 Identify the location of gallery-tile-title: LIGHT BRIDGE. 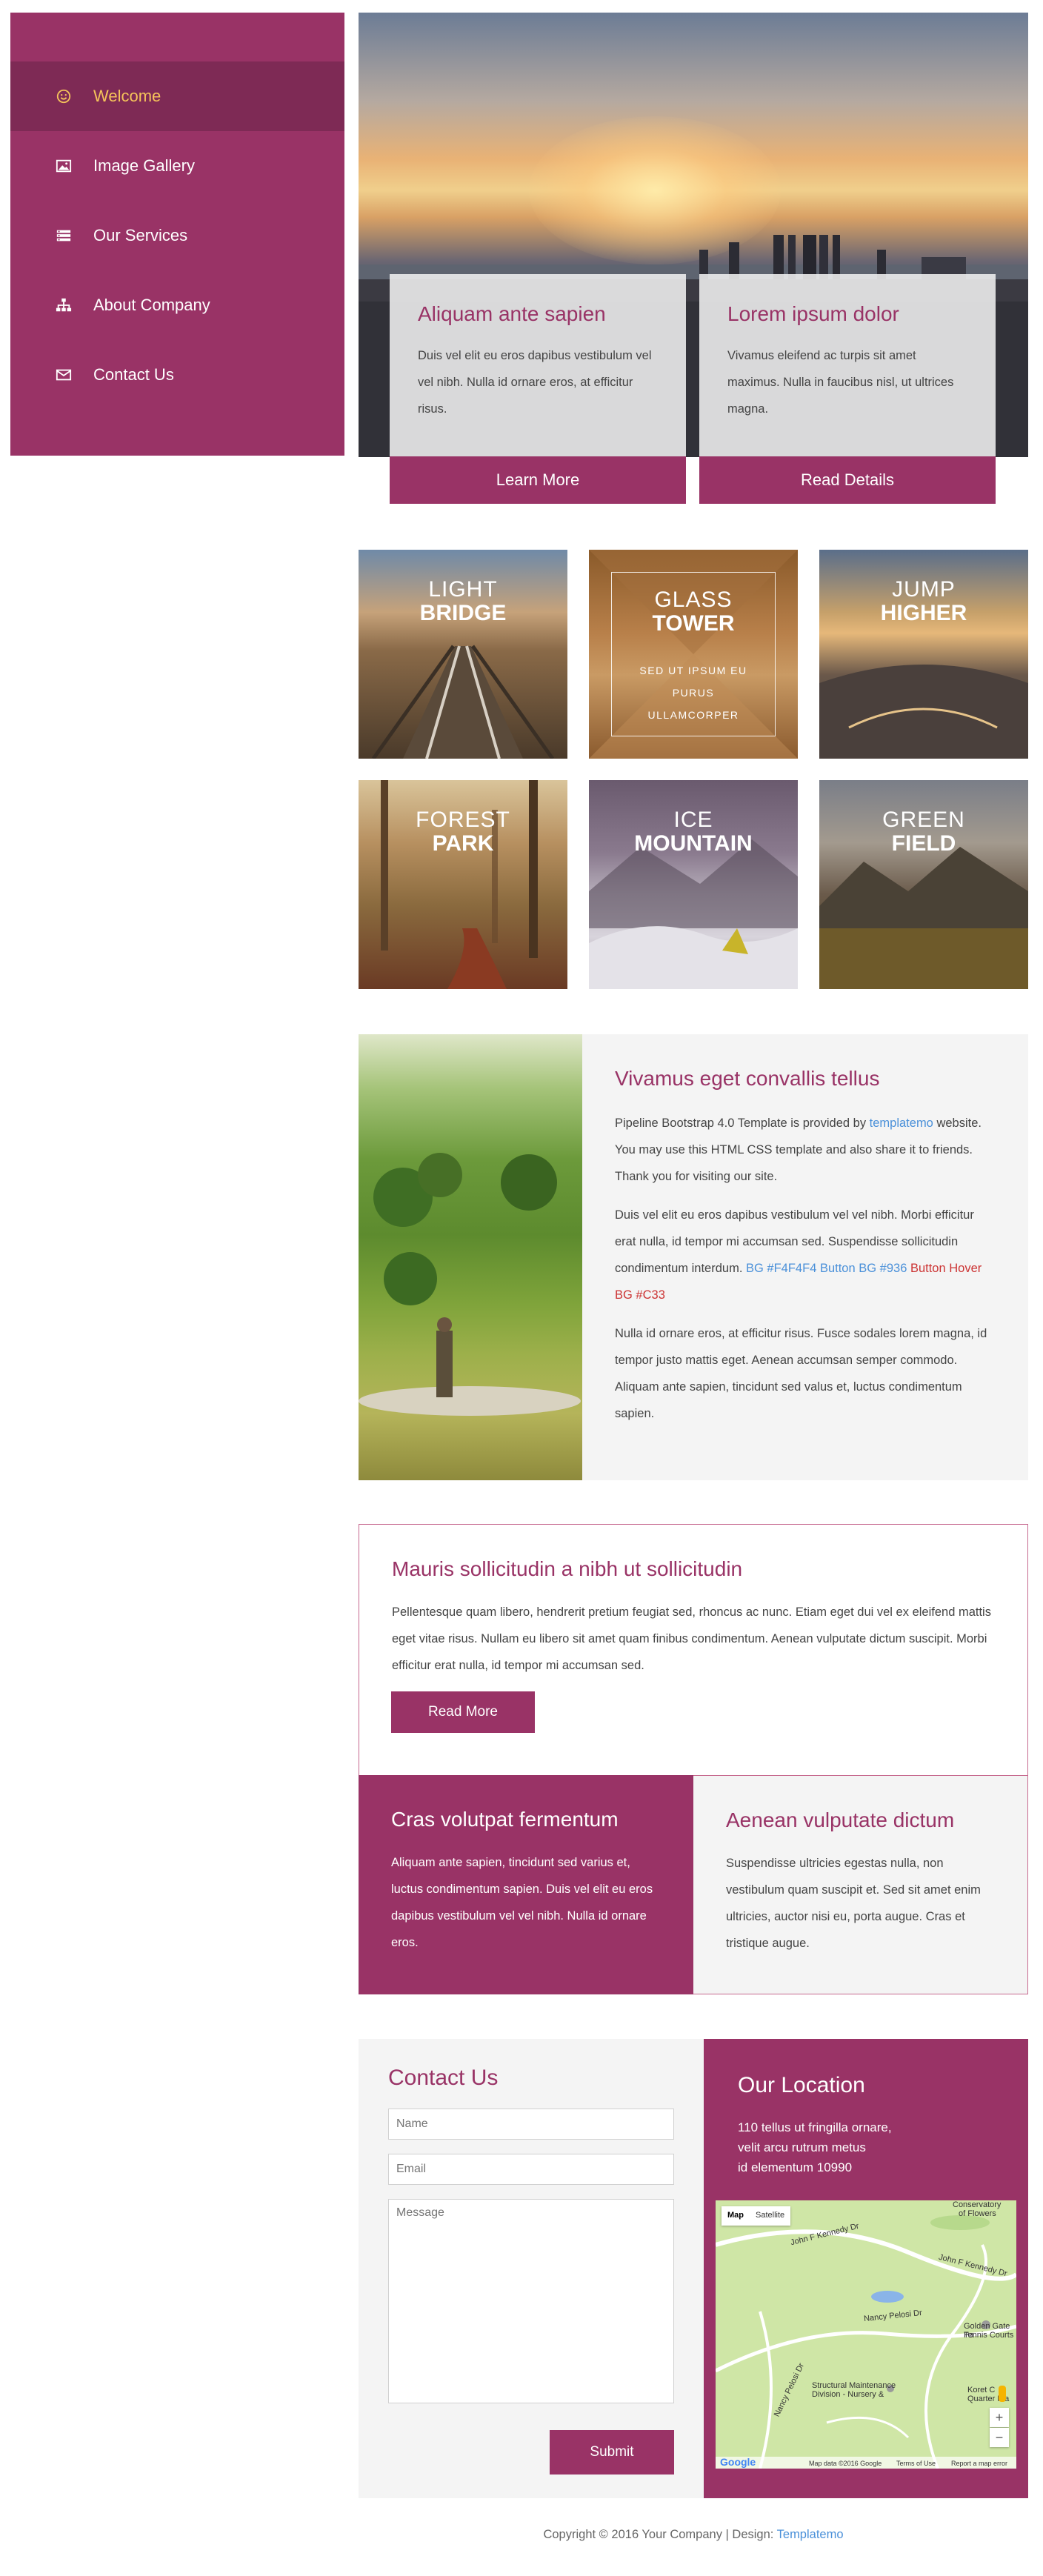
(463, 601).